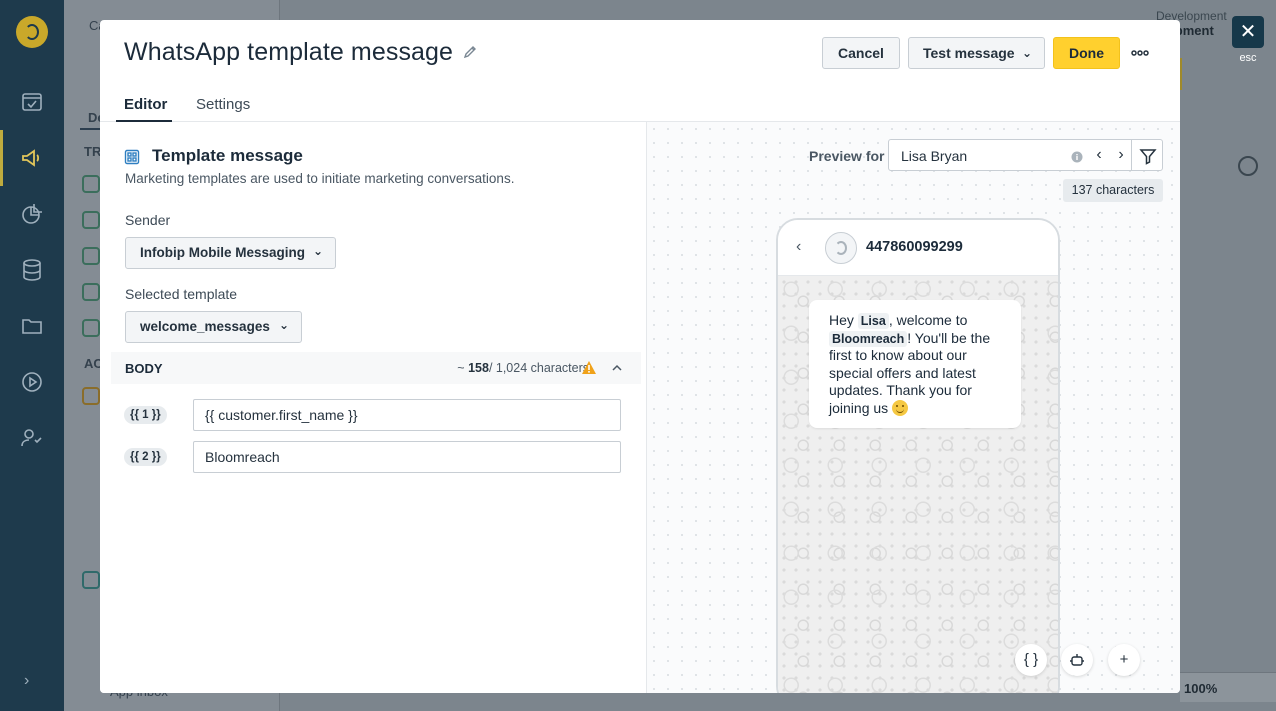 This screenshot has width=1276, height=711. I want to click on data-icon, so click(32, 270).